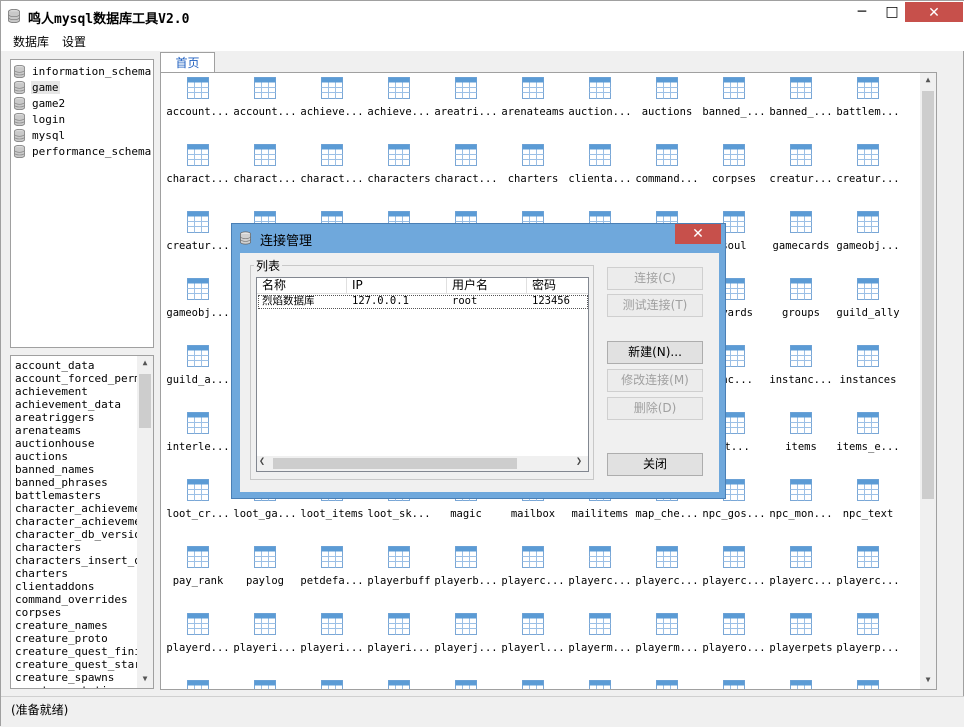 The width and height of the screenshot is (964, 727). Describe the element at coordinates (655, 305) in the screenshot. I see `test-connection-button: 测试连接(T)` at that location.